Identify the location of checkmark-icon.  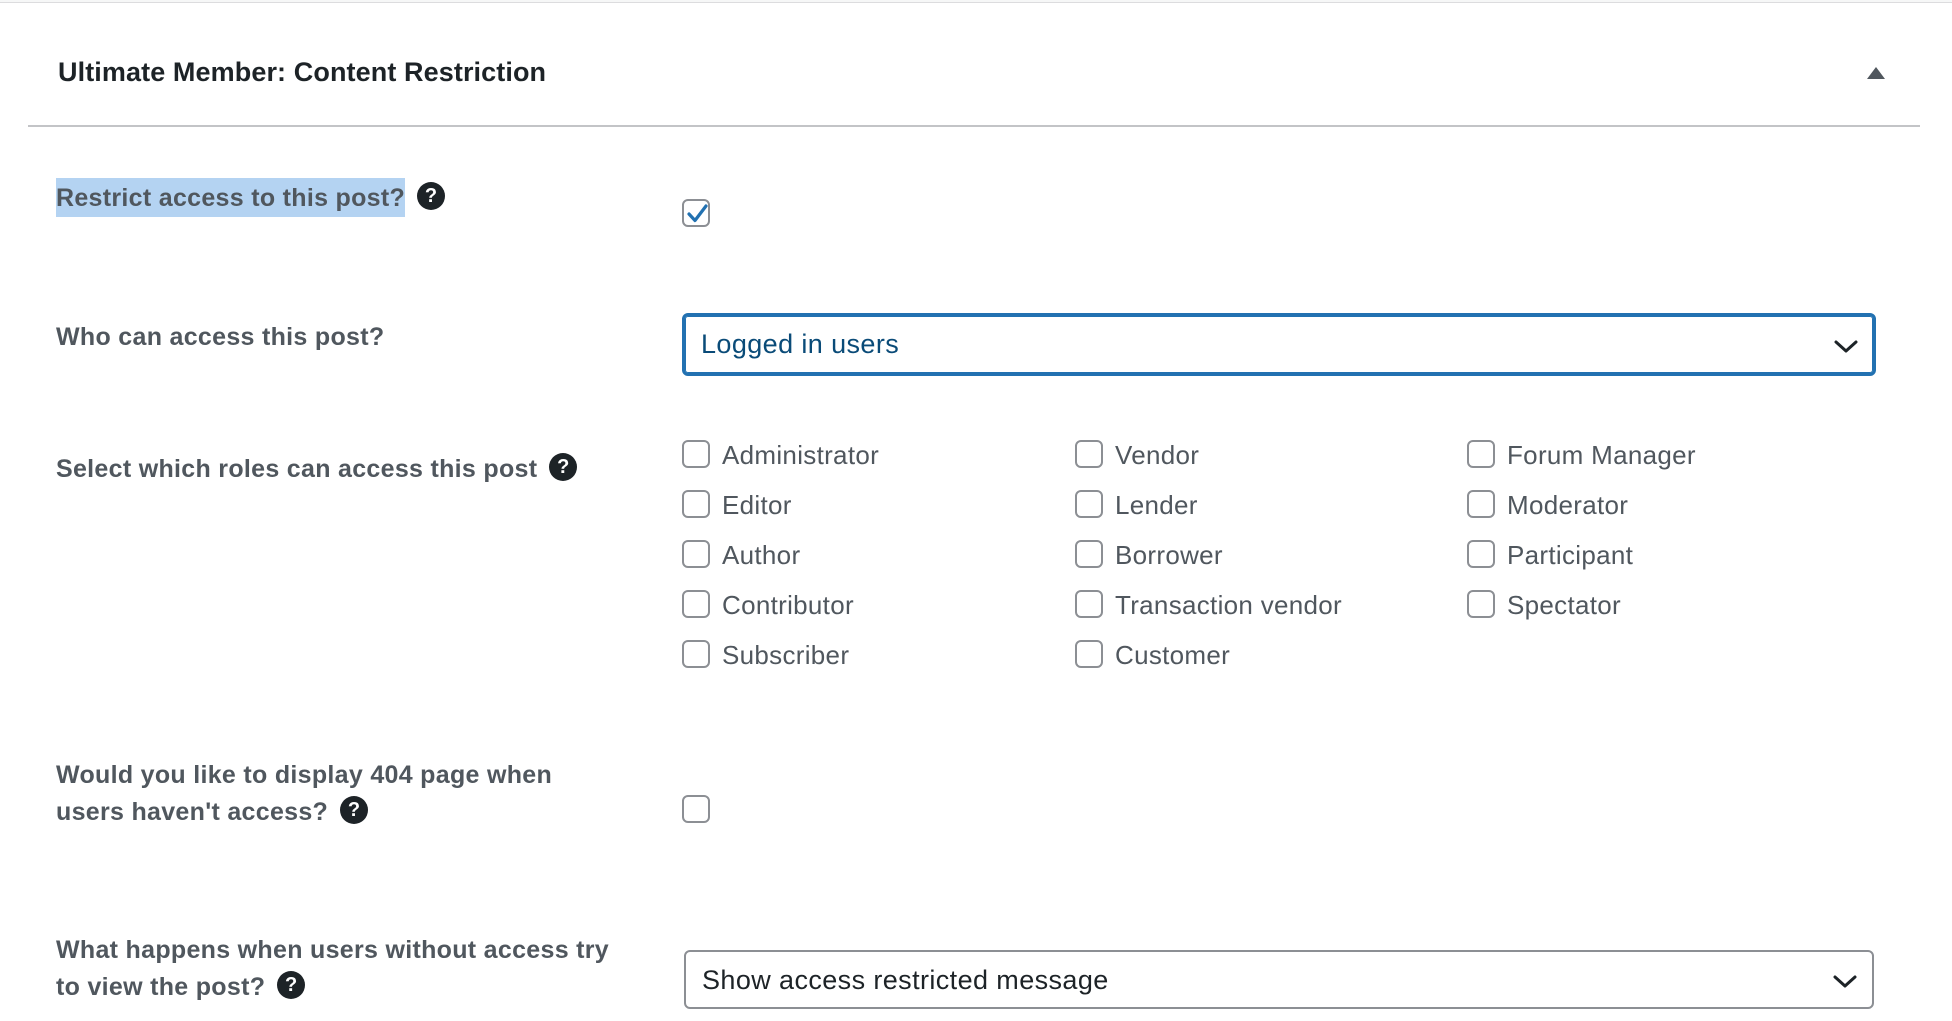
(697, 213).